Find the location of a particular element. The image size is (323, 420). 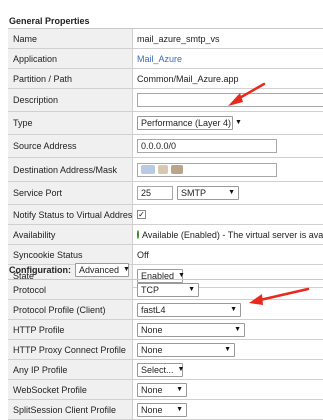

http-proxy-label: HTTP Proxy Connect Profile is located at coordinates (70, 349).